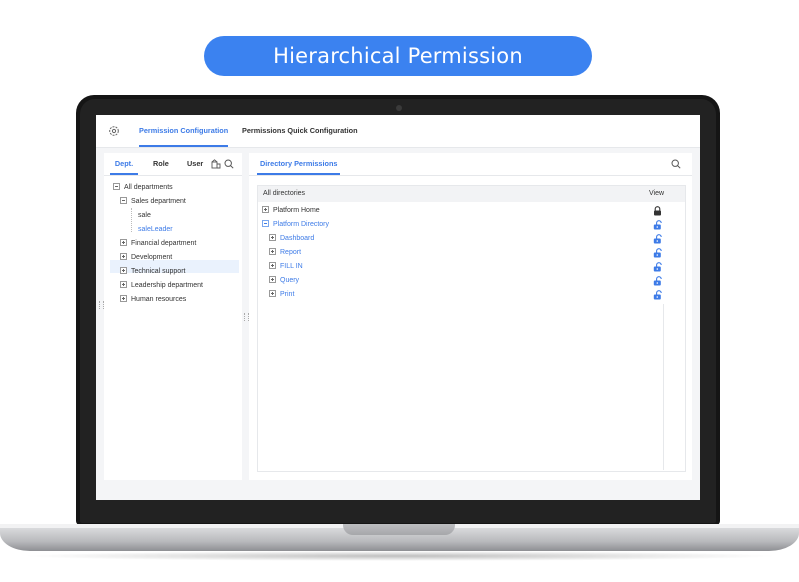 The height and width of the screenshot is (582, 799). I want to click on tree-node-financial-department: Financial department, so click(158, 243).